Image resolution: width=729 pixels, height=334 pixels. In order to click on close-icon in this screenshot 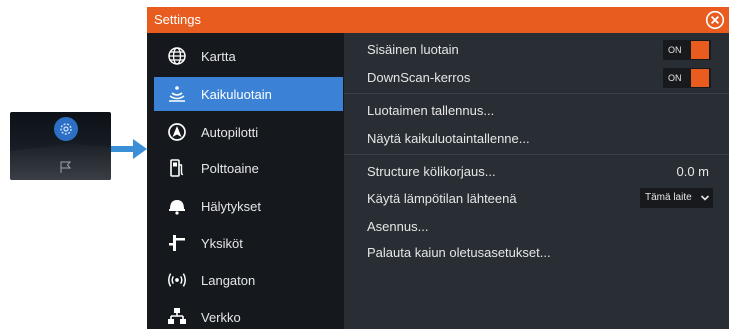, I will do `click(715, 20)`.